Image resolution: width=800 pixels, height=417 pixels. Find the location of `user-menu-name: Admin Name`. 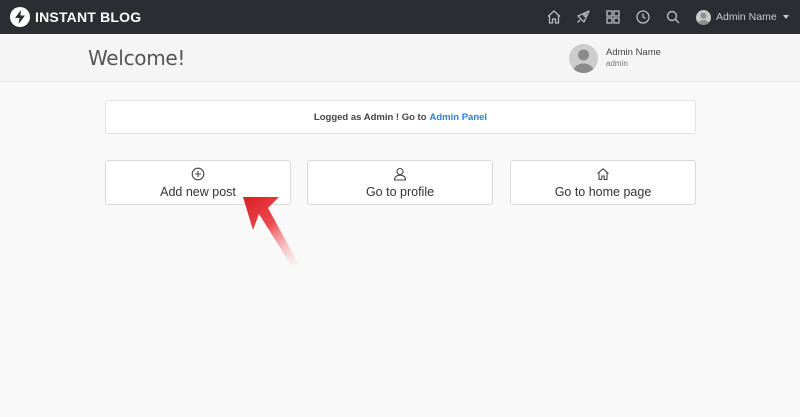

user-menu-name: Admin Name is located at coordinates (746, 17).